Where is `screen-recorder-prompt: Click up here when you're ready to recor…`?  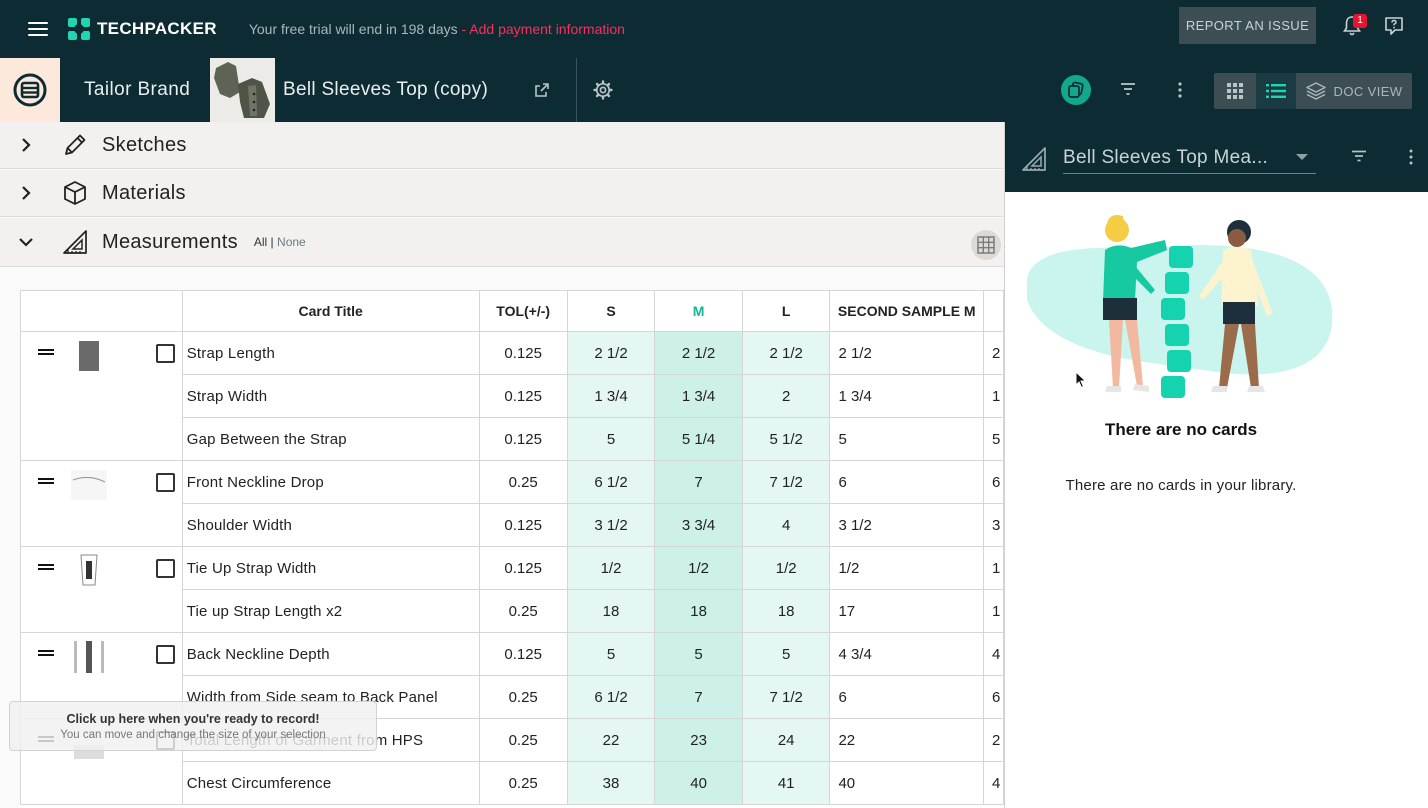
screen-recorder-prompt: Click up here when you're ready to recor… is located at coordinates (193, 726).